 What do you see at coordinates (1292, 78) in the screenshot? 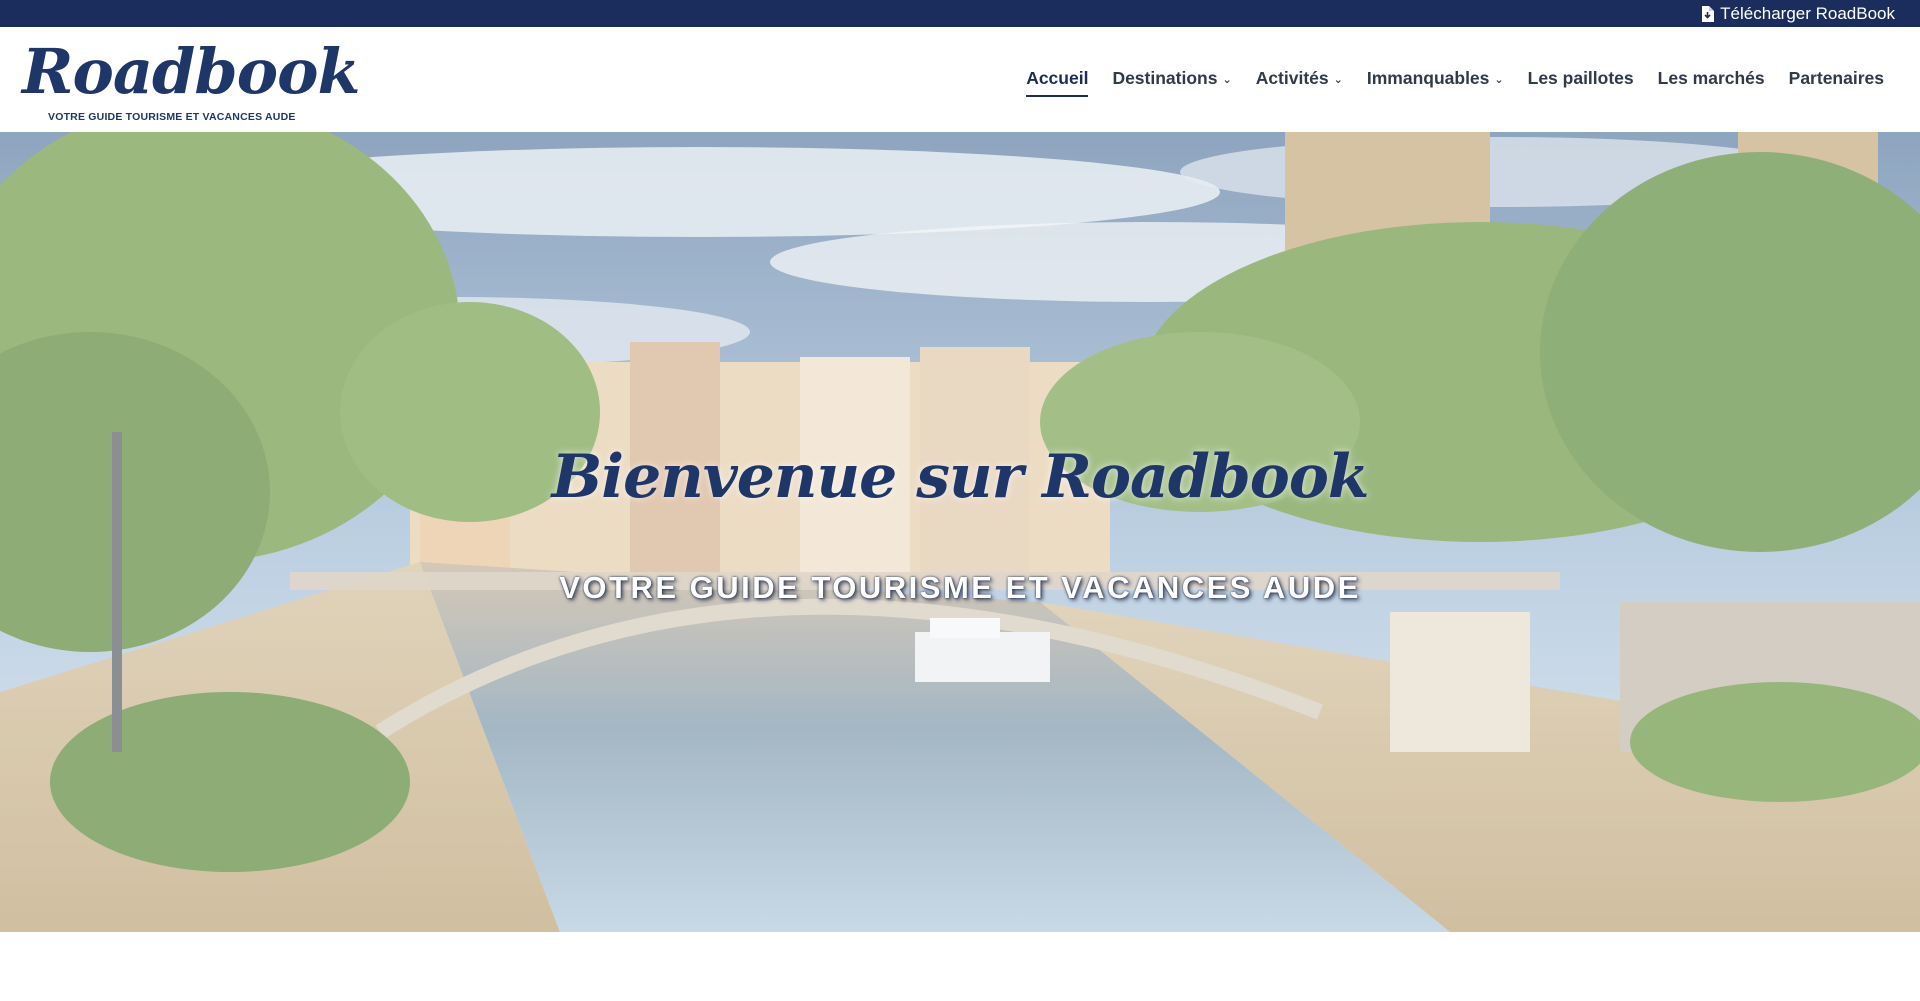
I see `nav-item-label: Activités` at bounding box center [1292, 78].